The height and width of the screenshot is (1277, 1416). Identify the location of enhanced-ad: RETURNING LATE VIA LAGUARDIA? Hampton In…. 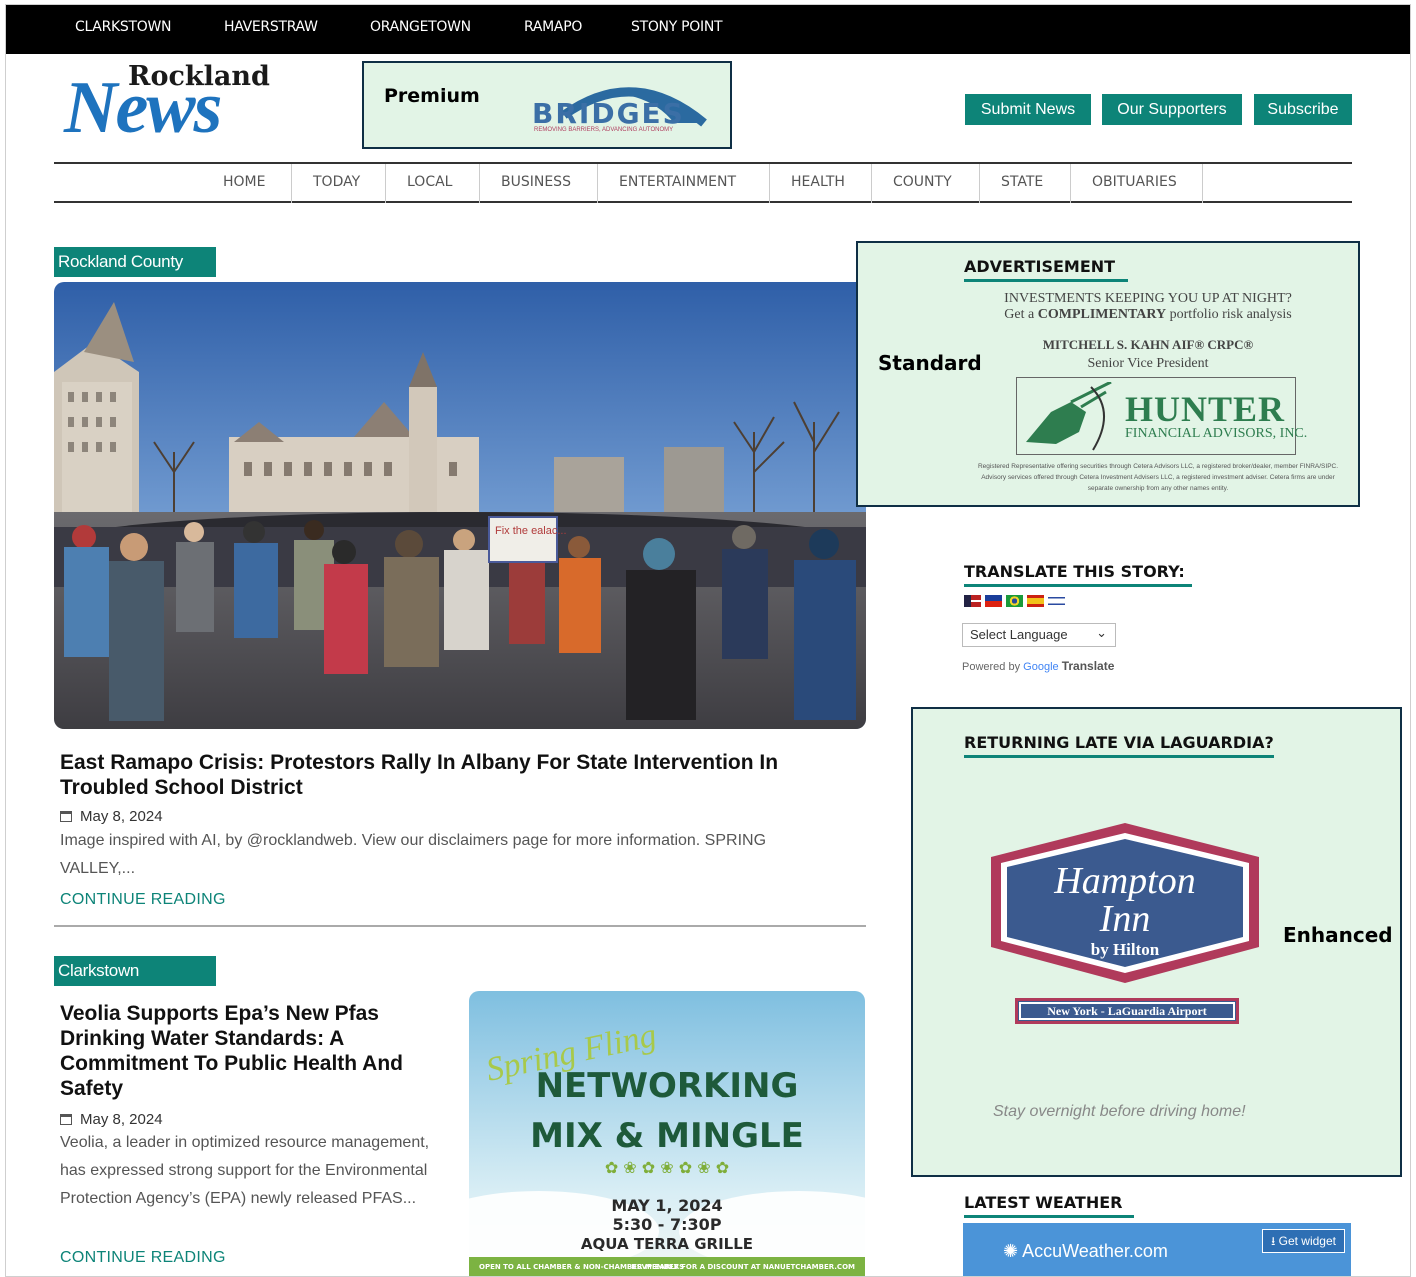
(1156, 942).